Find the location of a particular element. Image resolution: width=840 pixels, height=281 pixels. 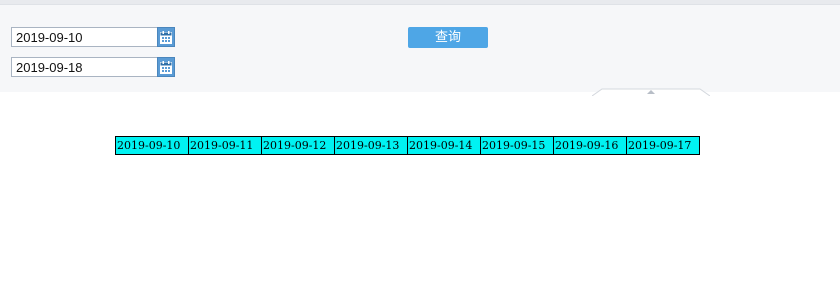

query-button: 查询 is located at coordinates (448, 37).